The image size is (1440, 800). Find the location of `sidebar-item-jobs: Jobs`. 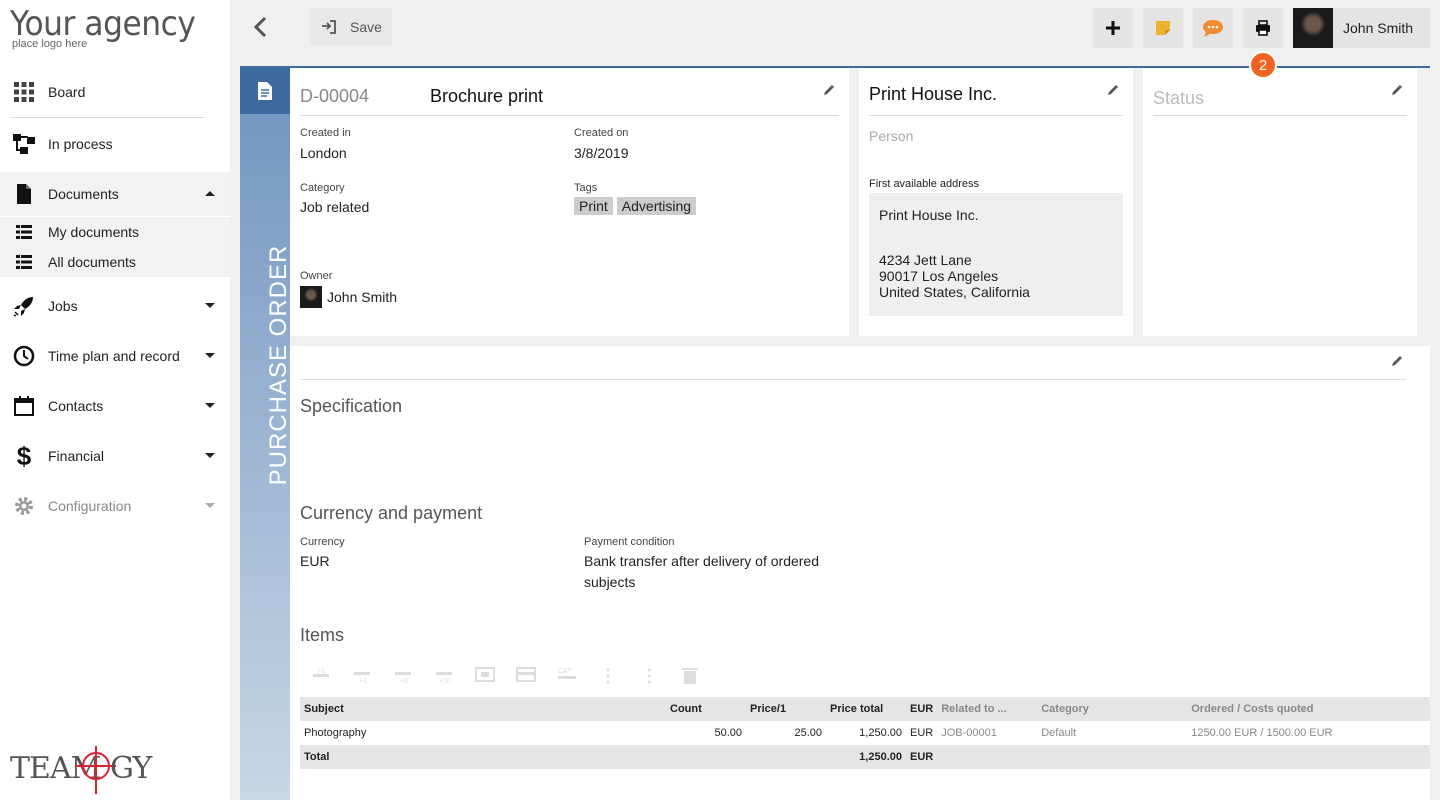

sidebar-item-jobs: Jobs is located at coordinates (115, 306).